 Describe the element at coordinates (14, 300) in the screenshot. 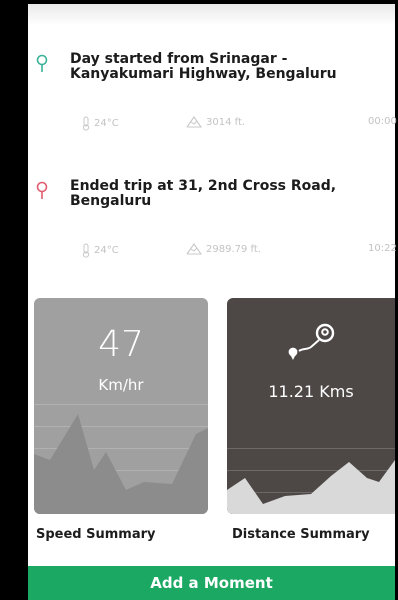

I see `left-frame` at that location.